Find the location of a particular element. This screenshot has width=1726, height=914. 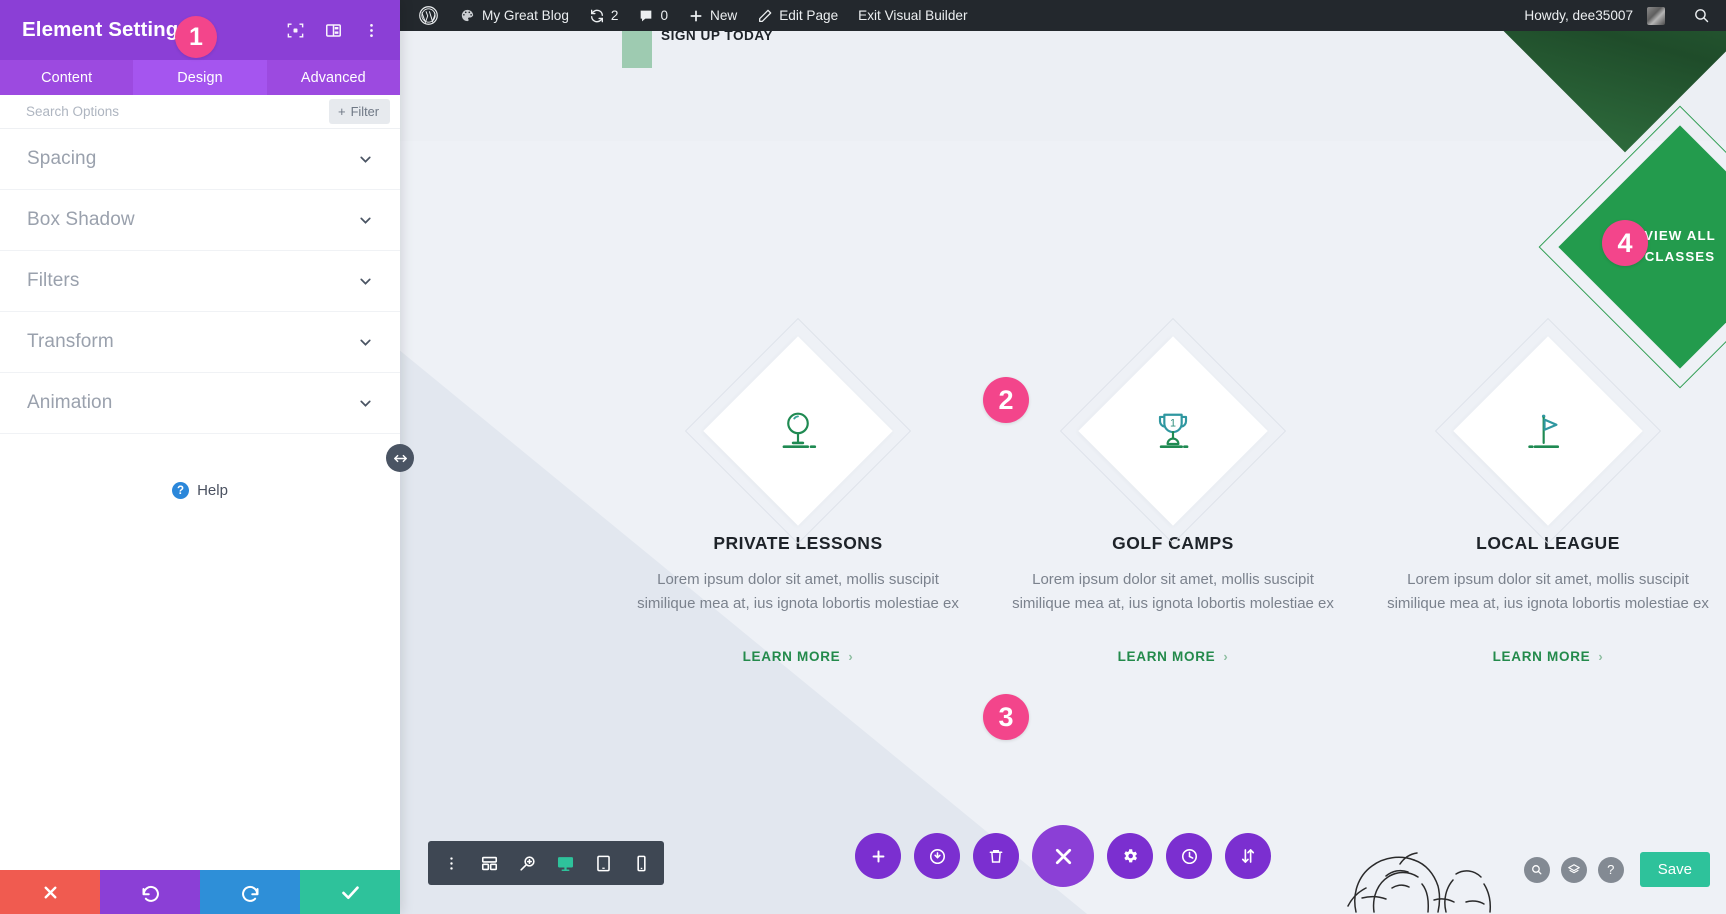

trash-icon is located at coordinates (996, 856).